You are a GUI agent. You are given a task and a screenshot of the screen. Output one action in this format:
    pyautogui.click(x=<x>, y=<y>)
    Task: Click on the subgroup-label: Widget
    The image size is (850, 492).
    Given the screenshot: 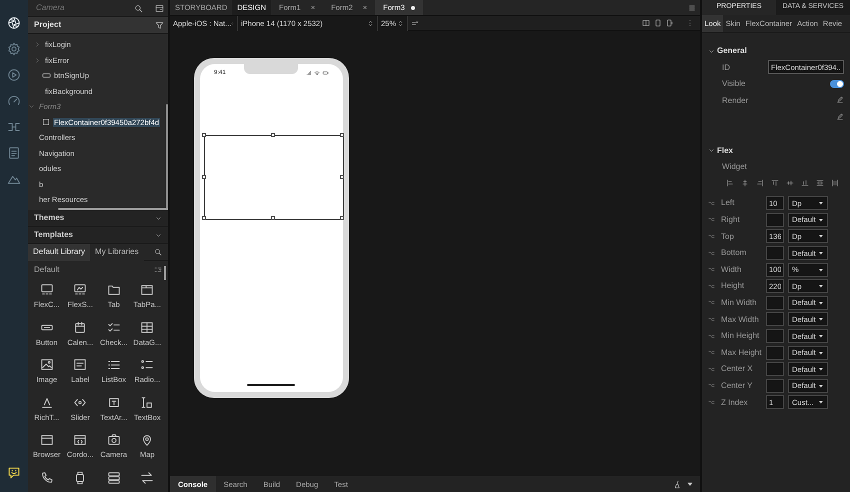 What is the action you would take?
    pyautogui.click(x=734, y=167)
    